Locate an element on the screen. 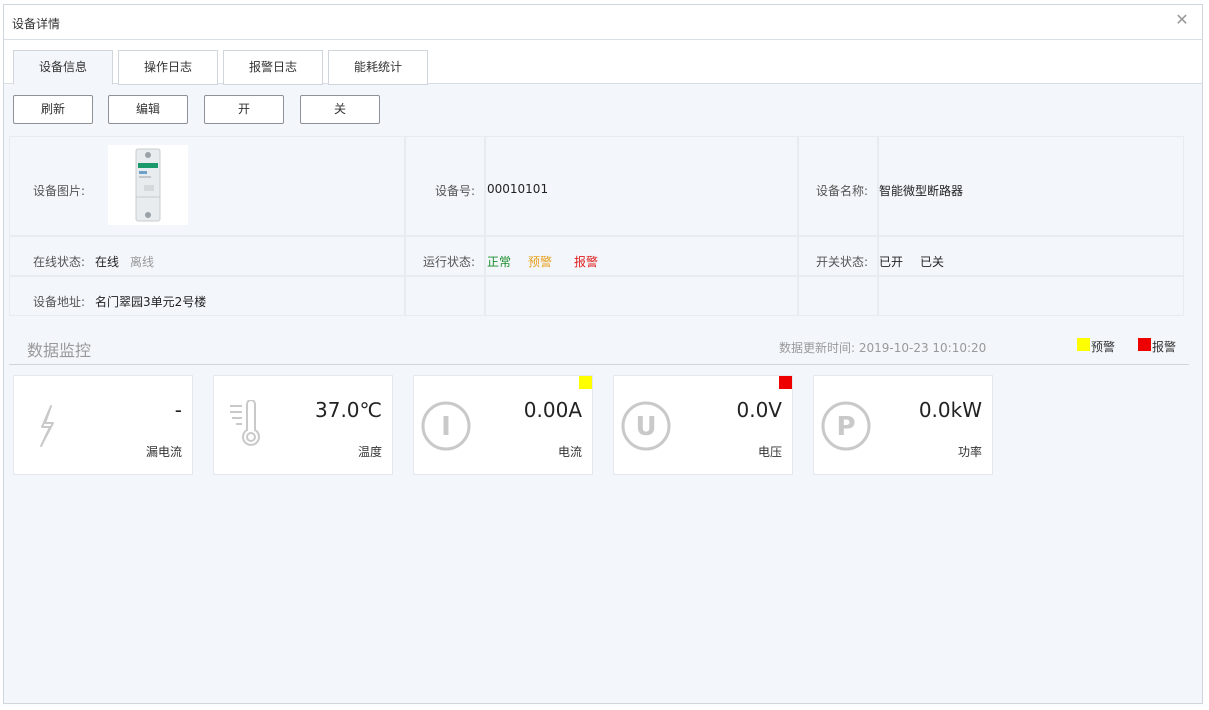 Image resolution: width=1209 pixels, height=710 pixels. update-time: 数据更新时间: 2019-10-23 10:10:20 is located at coordinates (883, 348).